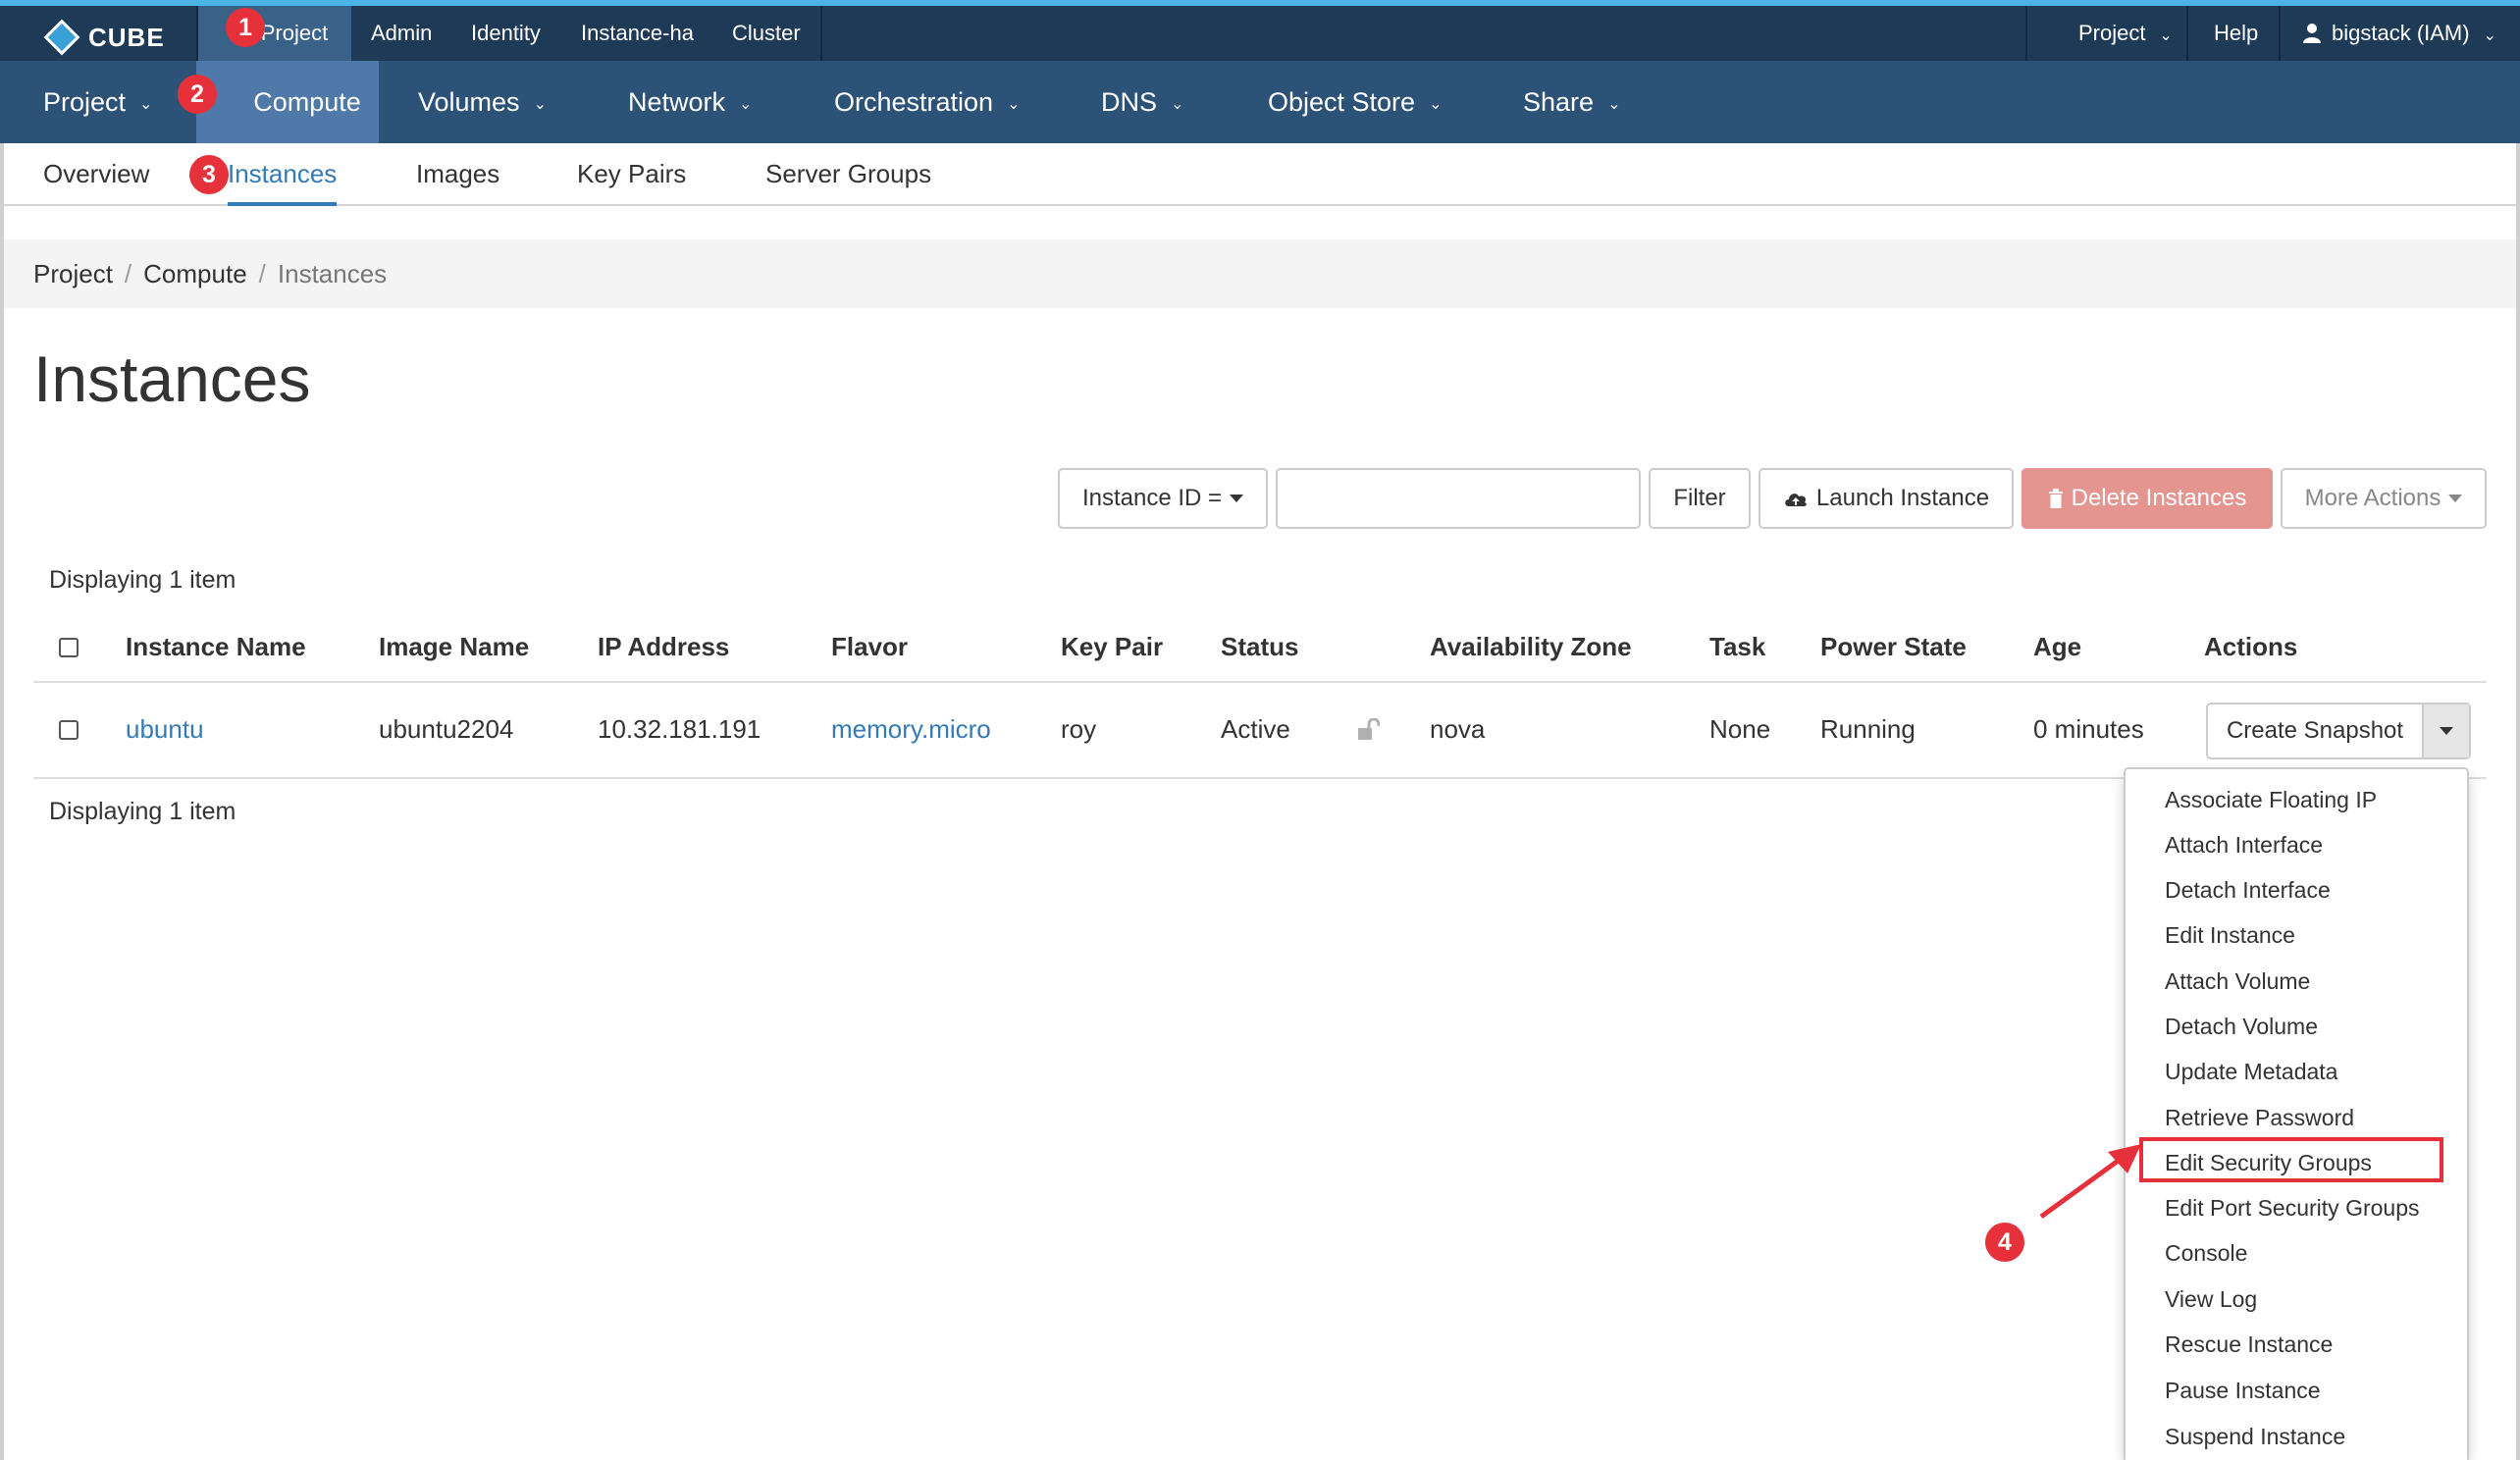 Image resolution: width=2520 pixels, height=1460 pixels. I want to click on top-nav-instance-ha: Instance-ha, so click(637, 33).